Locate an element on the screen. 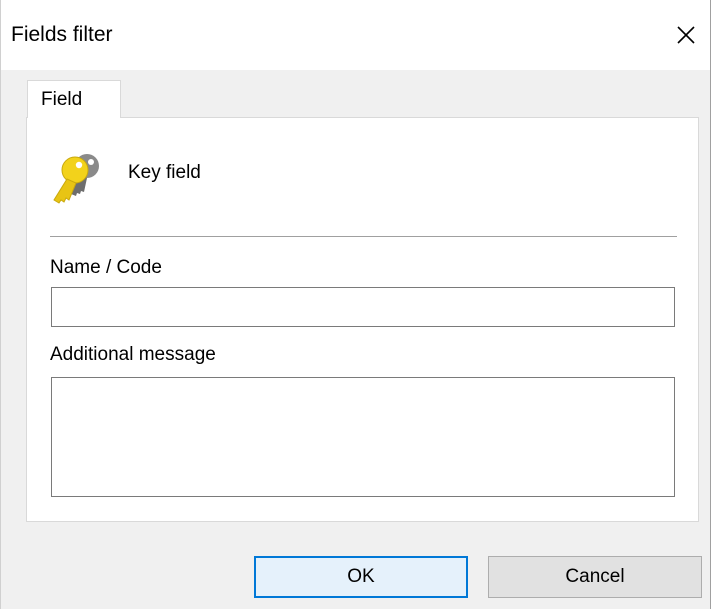 The width and height of the screenshot is (713, 609). key-field-label: Key field is located at coordinates (164, 172).